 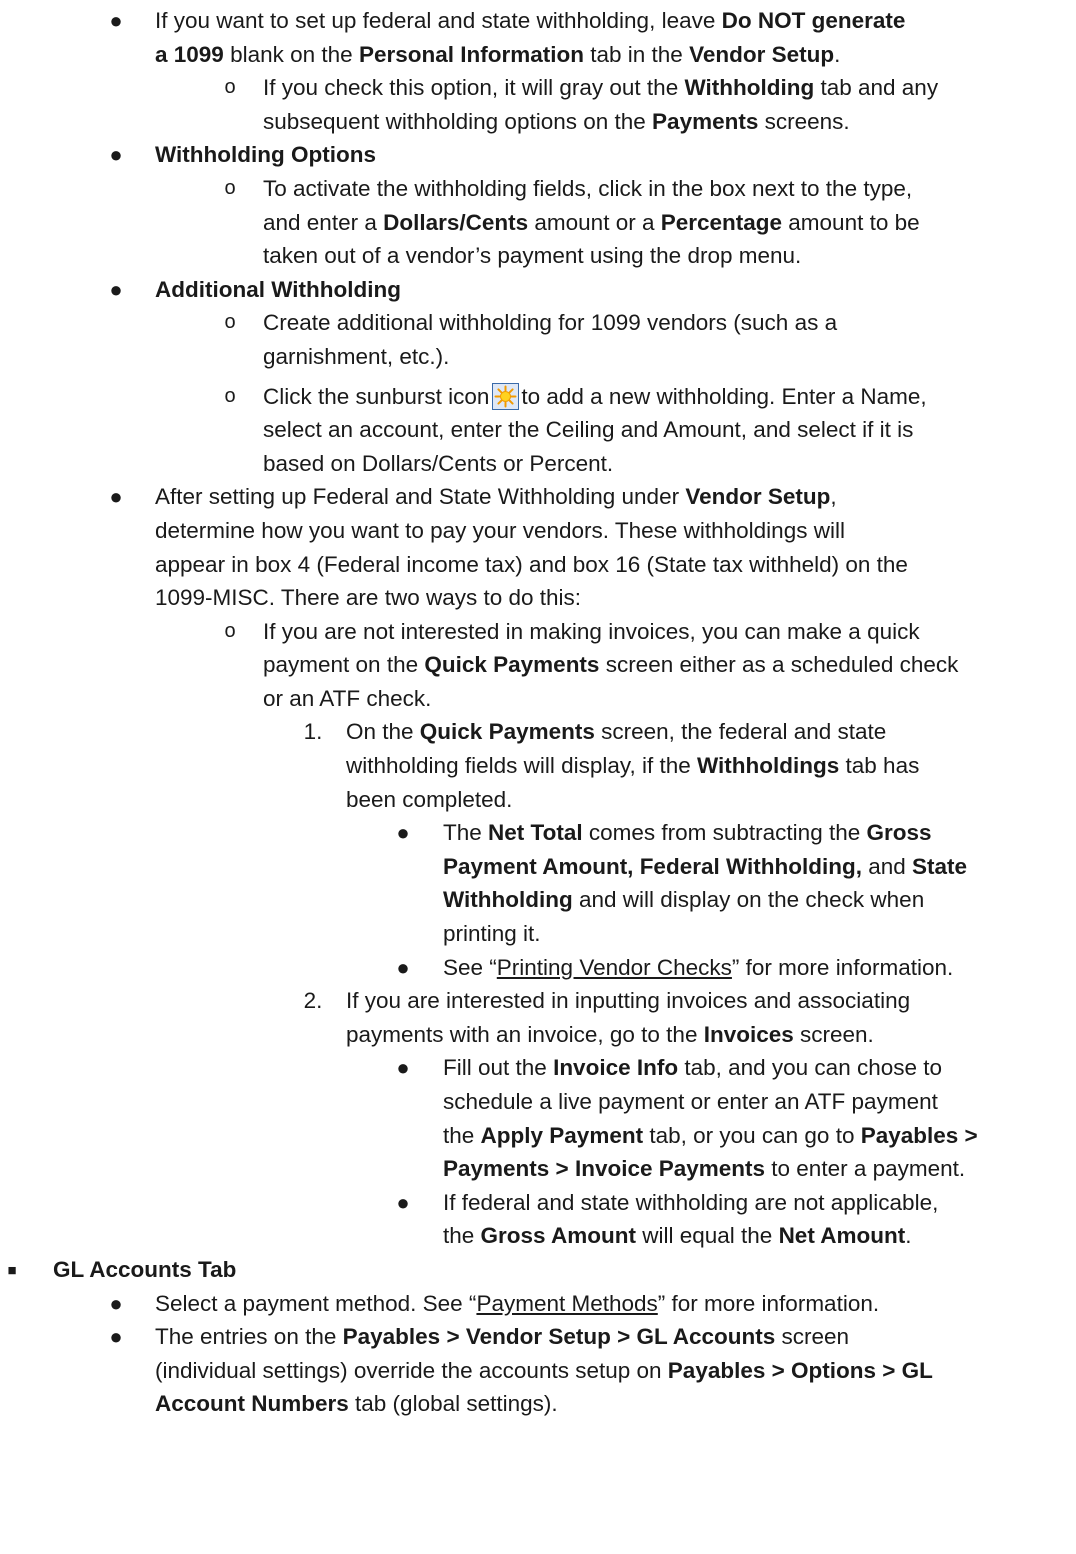 I want to click on heading: GL Accounts Tab, so click(x=145, y=1269).